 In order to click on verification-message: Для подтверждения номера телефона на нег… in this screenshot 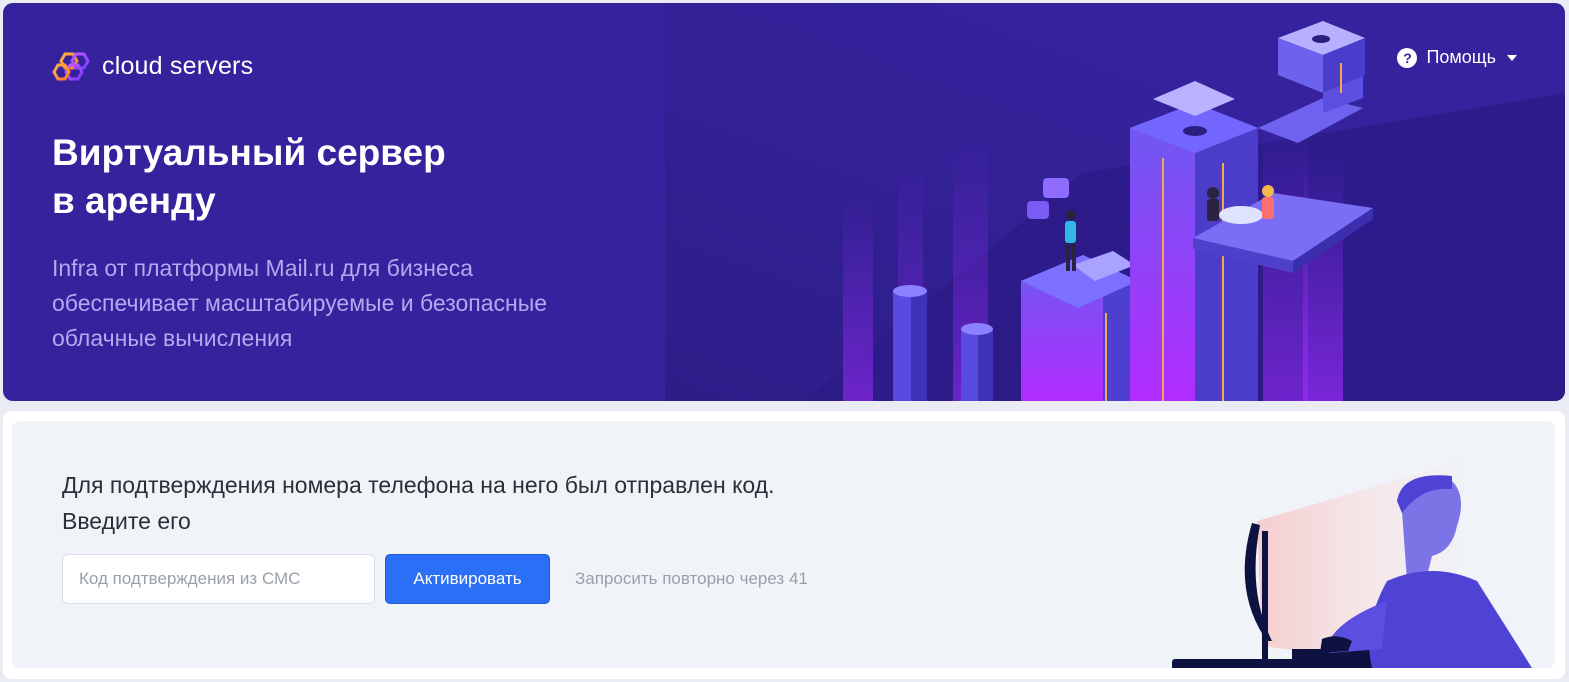, I will do `click(512, 503)`.